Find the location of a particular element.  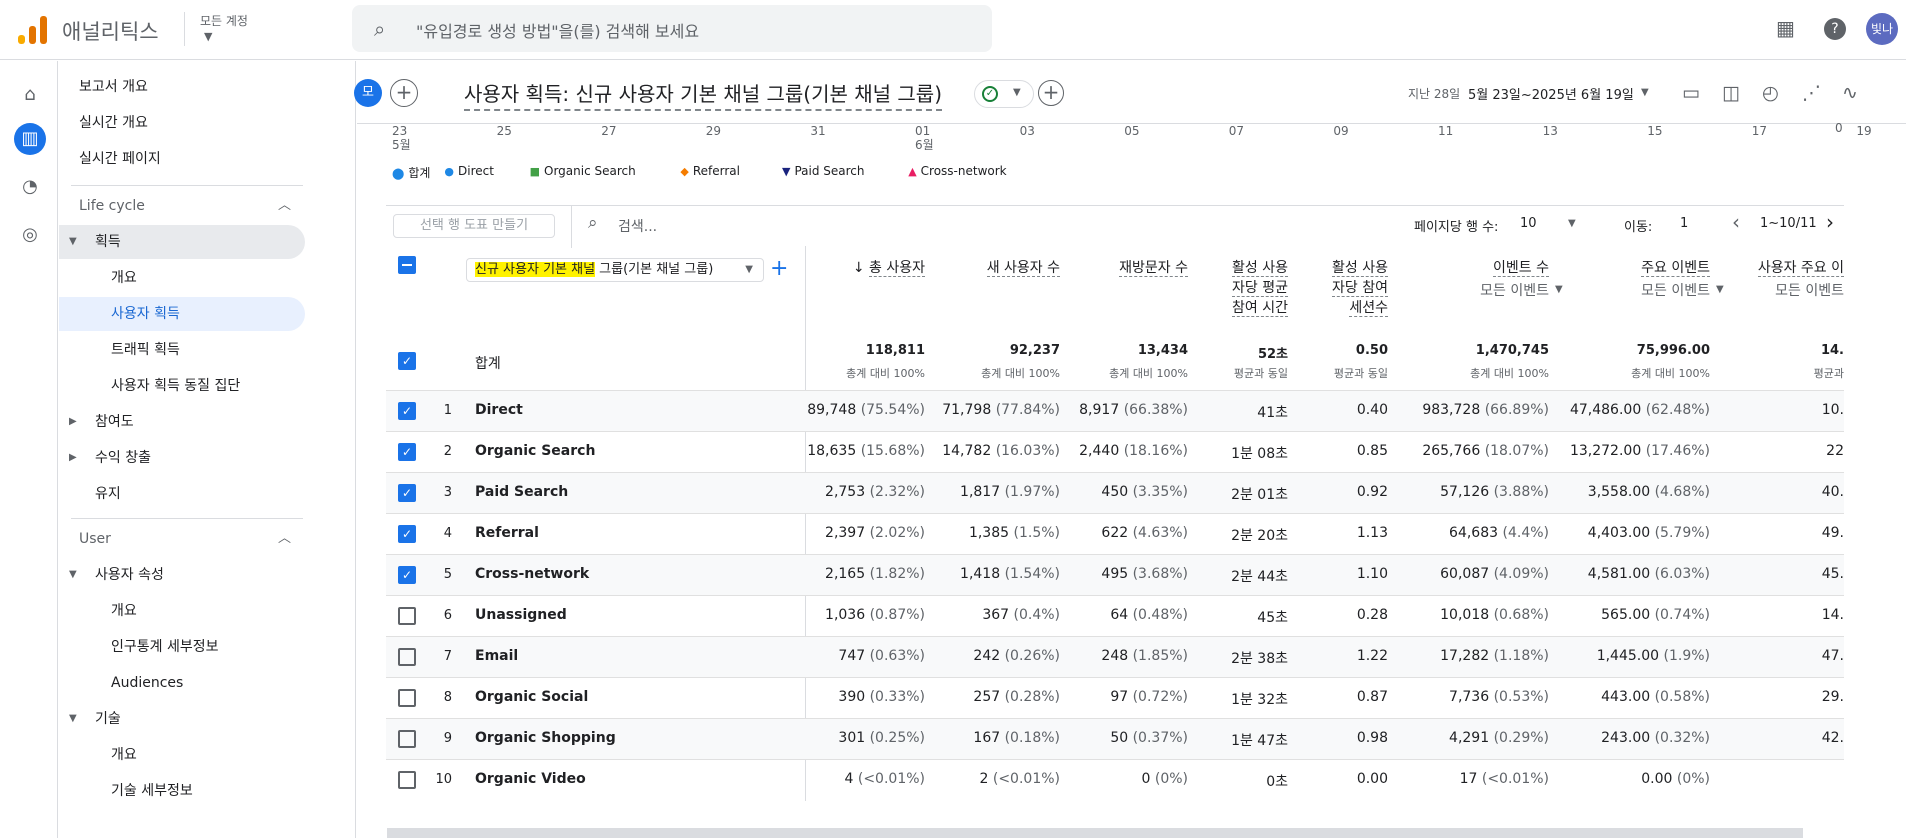

sidebar-item-user-acquisition: 사용자 획득 is located at coordinates (182, 314).